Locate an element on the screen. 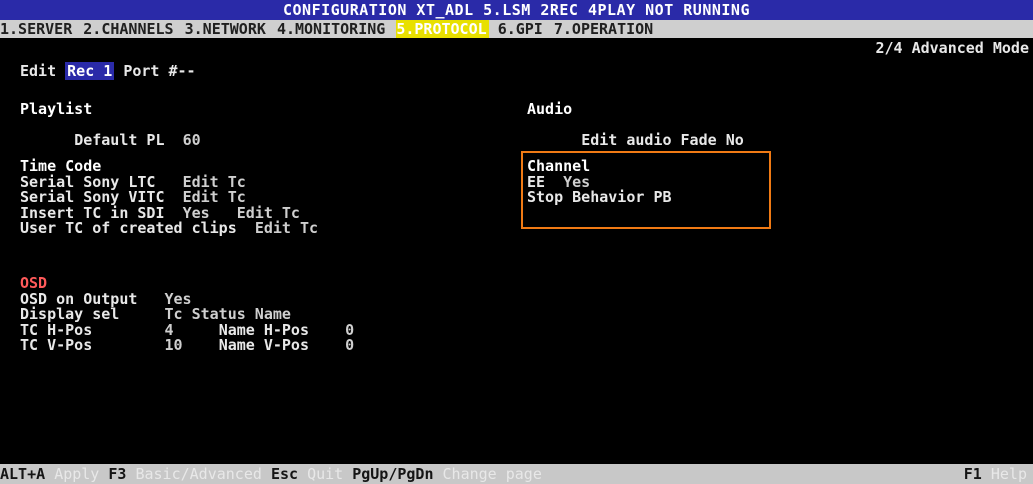  toggle-mode-action: Basic/Advanced is located at coordinates (198, 474).